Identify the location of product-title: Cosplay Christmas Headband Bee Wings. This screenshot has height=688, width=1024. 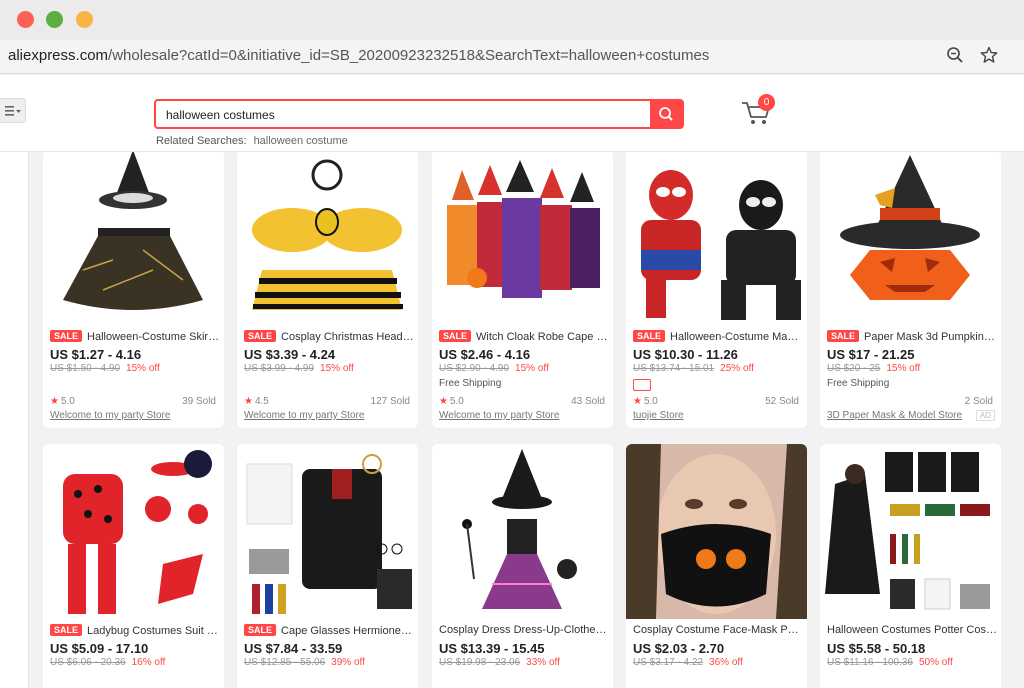
(347, 337).